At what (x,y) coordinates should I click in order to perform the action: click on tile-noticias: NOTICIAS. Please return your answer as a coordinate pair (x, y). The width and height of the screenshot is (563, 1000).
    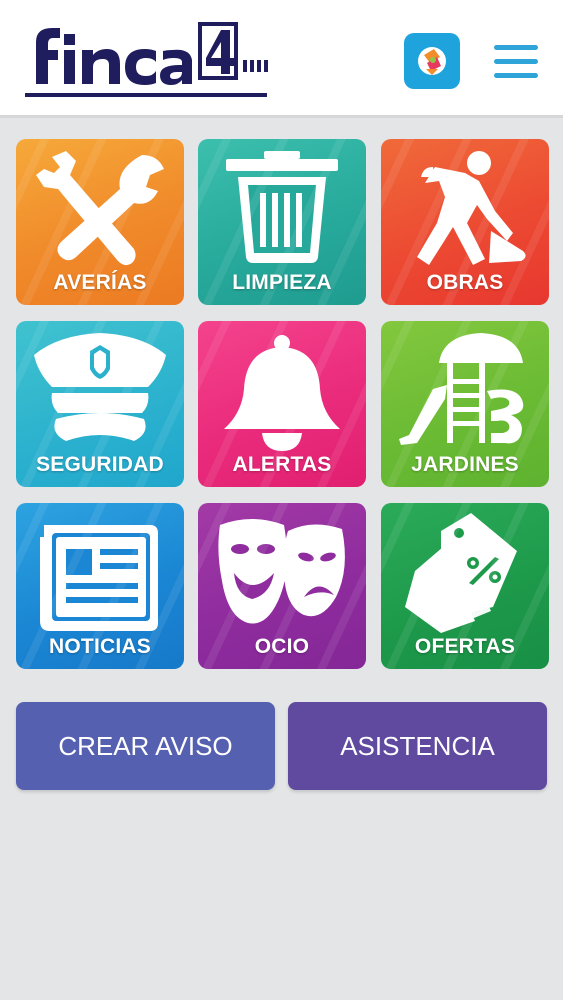
    Looking at the image, I should click on (100, 586).